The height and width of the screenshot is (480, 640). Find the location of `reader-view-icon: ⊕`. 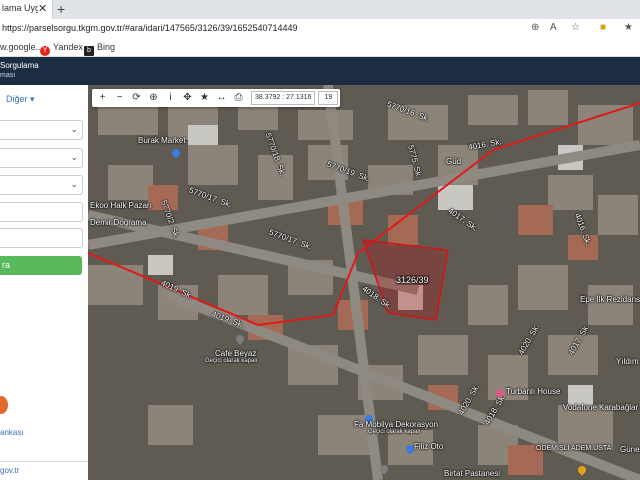

reader-view-icon: ⊕ is located at coordinates (535, 27).